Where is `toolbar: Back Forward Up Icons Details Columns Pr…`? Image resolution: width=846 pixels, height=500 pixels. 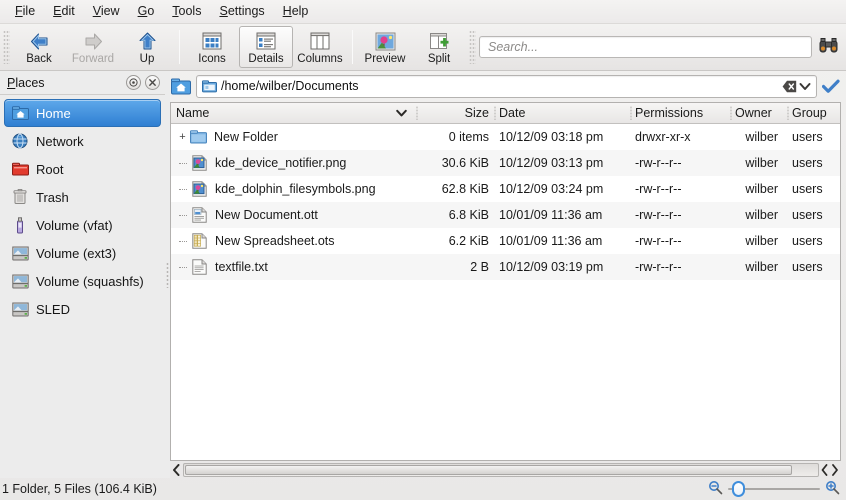 toolbar: Back Forward Up Icons Details Columns Pr… is located at coordinates (423, 47).